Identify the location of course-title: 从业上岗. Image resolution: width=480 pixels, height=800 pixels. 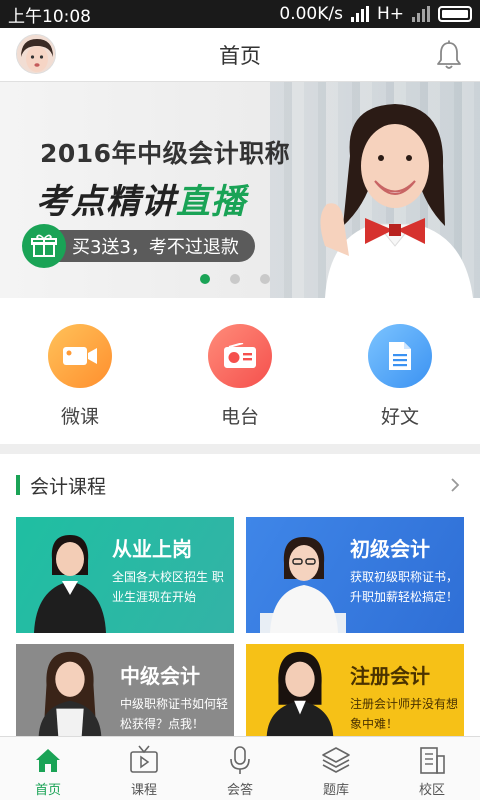
(152, 549).